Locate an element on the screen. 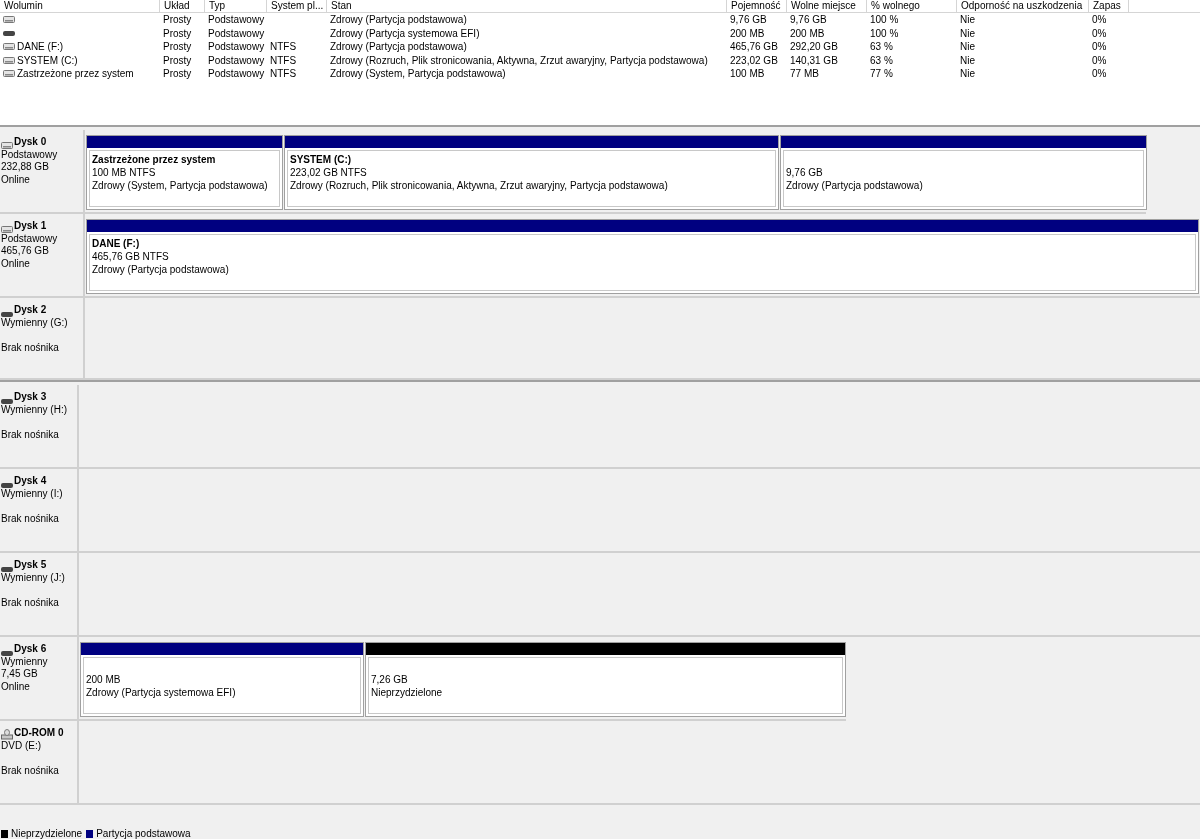  partition-size: 200 MB is located at coordinates (104, 679).